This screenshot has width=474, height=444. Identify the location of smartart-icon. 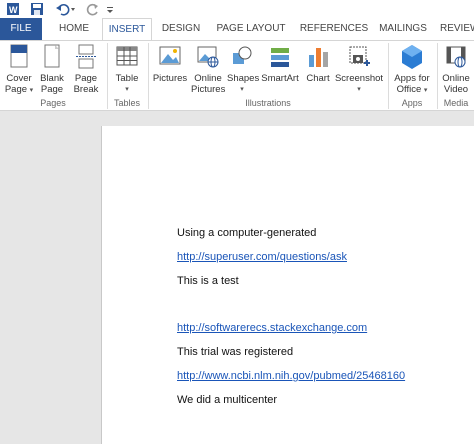
(280, 57).